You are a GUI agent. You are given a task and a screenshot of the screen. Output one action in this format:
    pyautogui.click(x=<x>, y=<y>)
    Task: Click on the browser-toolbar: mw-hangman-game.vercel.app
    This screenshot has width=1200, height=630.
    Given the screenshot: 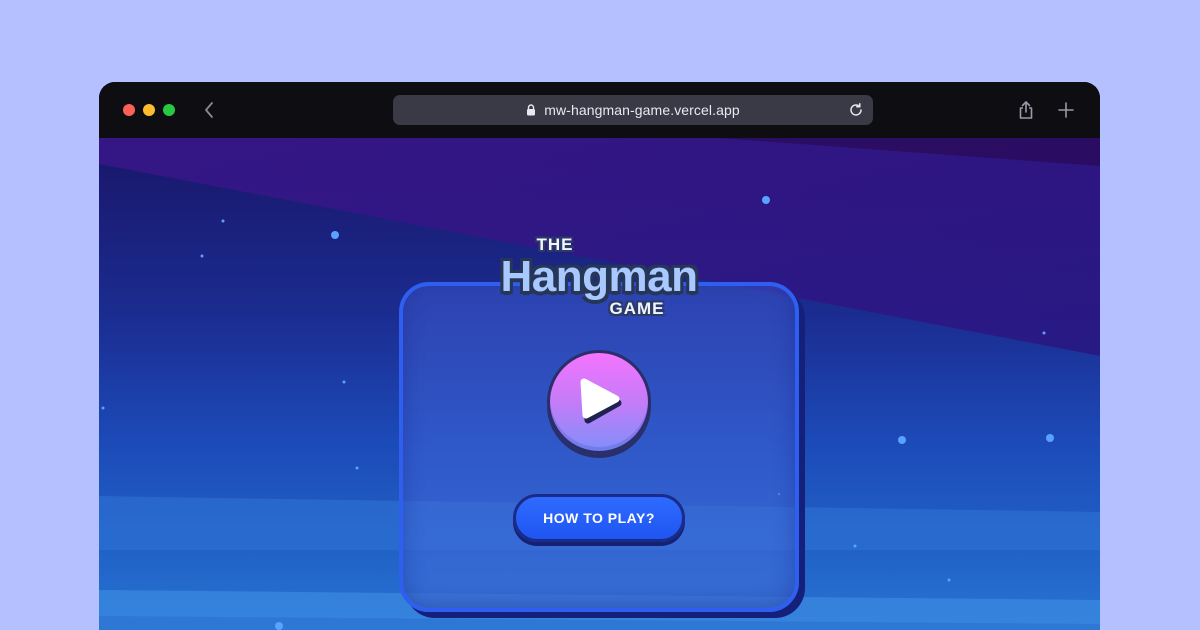 What is the action you would take?
    pyautogui.click(x=599, y=110)
    